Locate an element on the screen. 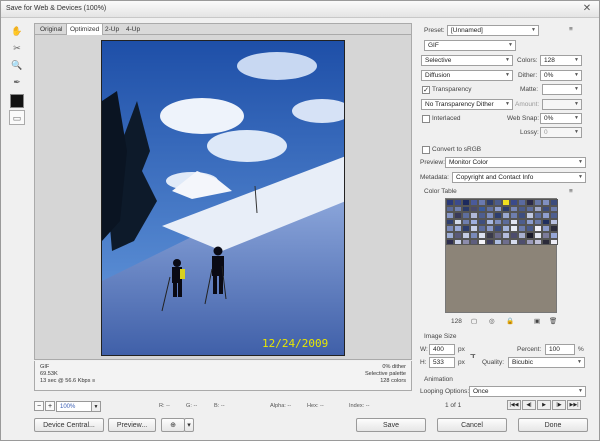 This screenshot has height=441, width=600. slice-select-tool-icon: ✂ is located at coordinates (17, 48).